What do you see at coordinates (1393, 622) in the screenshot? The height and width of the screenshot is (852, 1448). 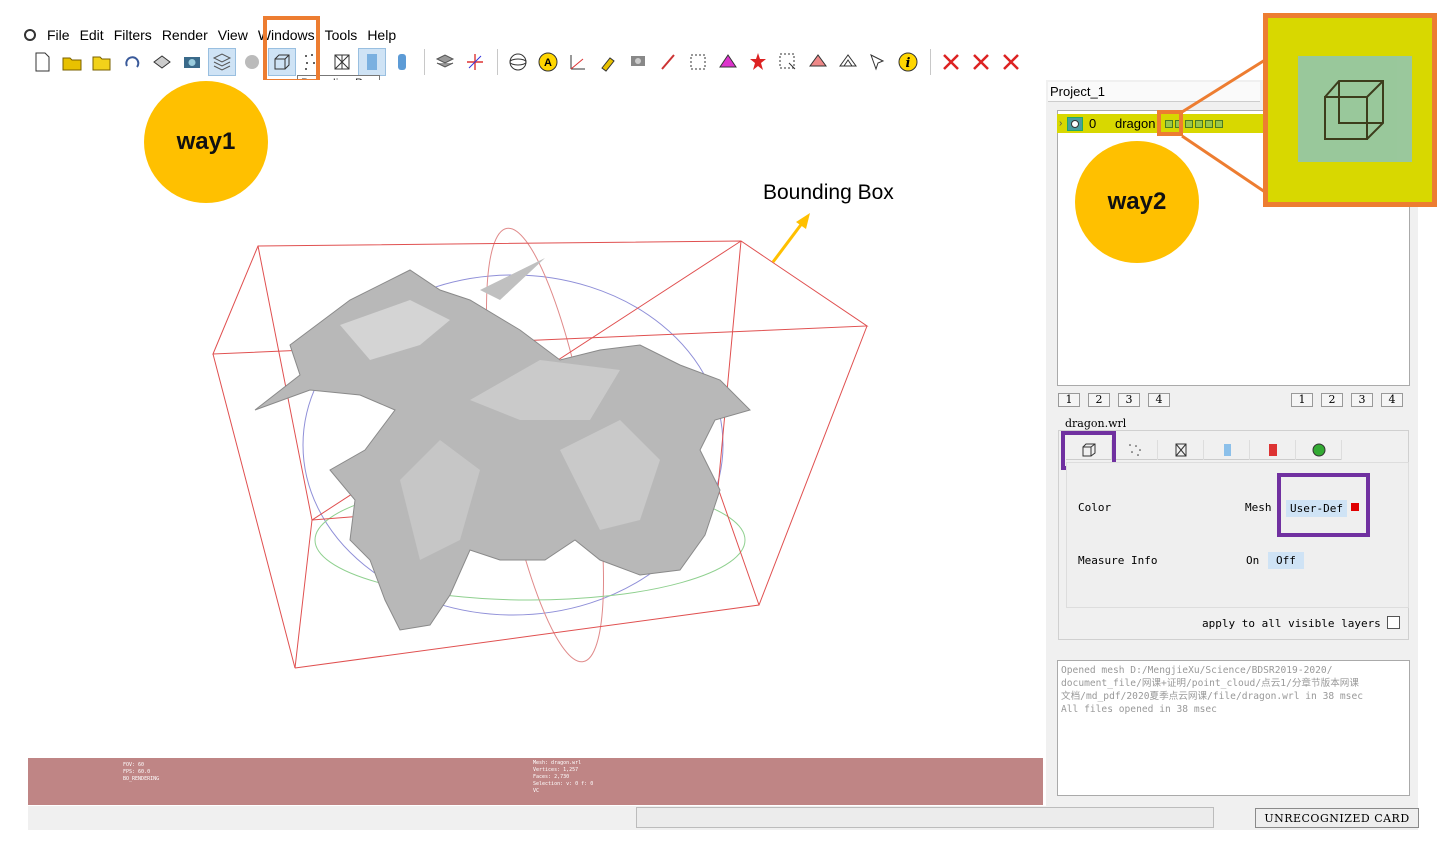 I see `apply-all-checkbox` at bounding box center [1393, 622].